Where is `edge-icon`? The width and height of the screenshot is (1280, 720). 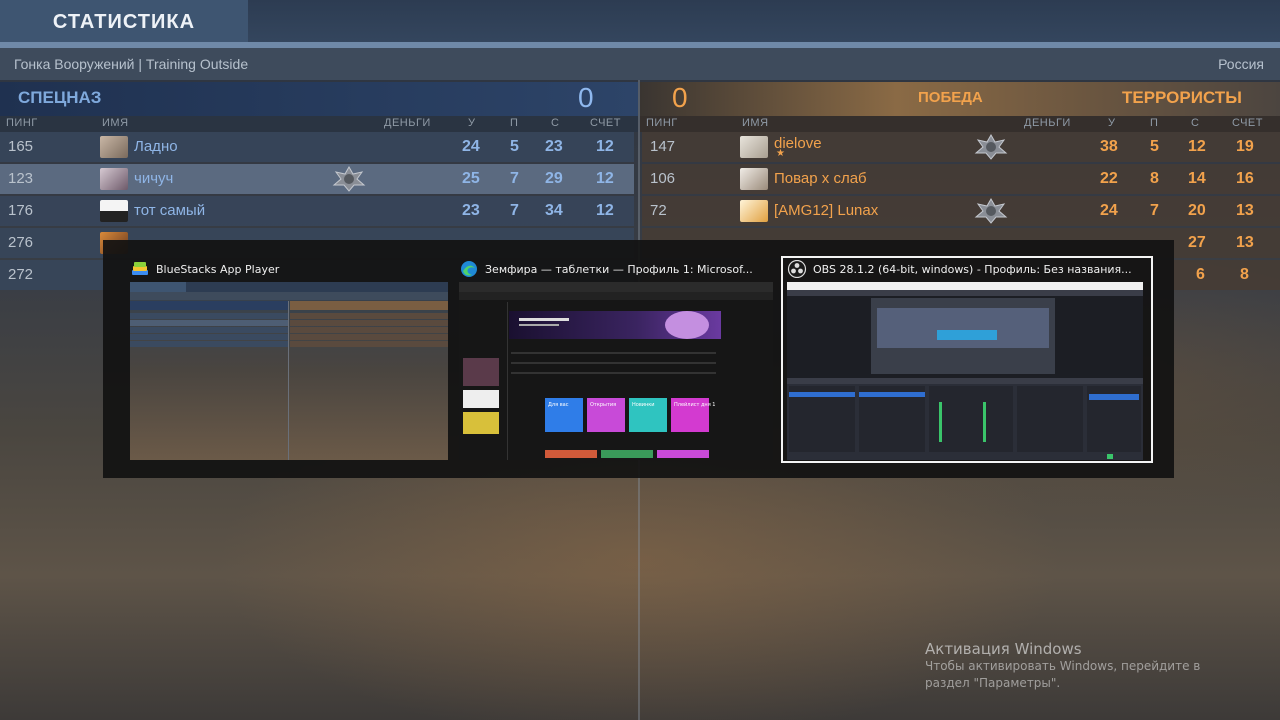
edge-icon is located at coordinates (469, 269).